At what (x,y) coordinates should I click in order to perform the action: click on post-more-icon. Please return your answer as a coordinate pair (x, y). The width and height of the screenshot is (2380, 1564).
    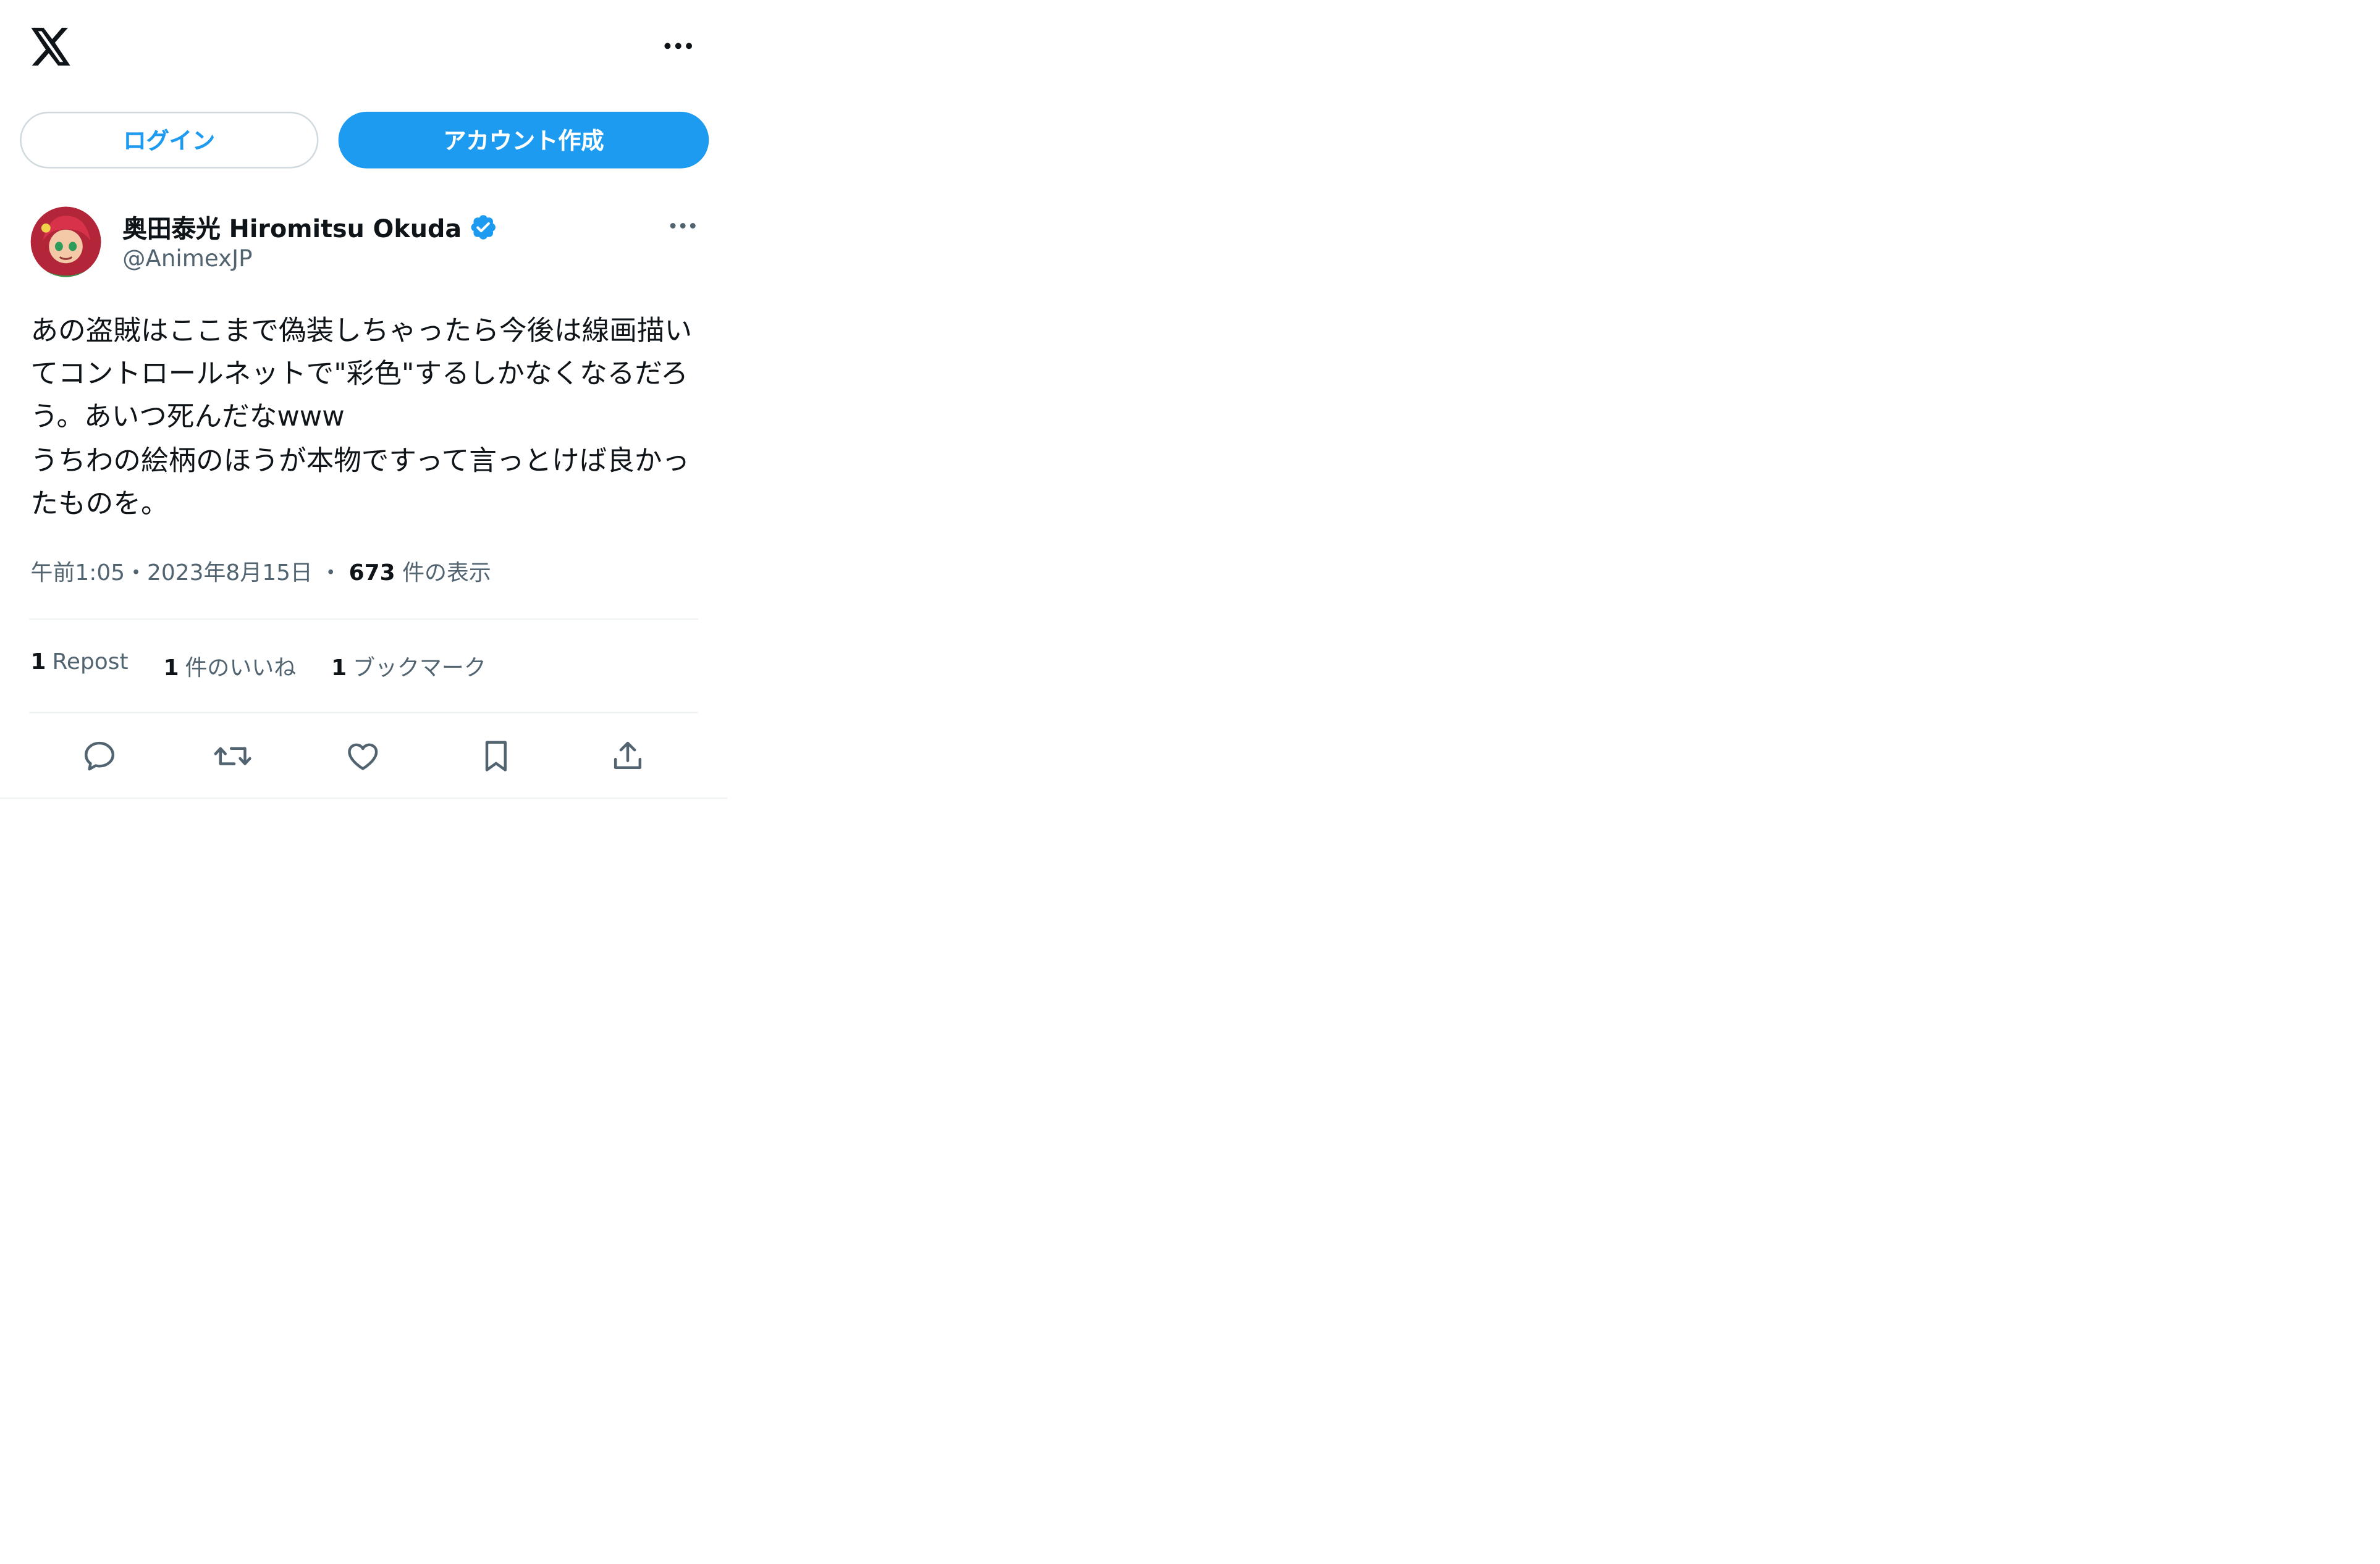
    Looking at the image, I should click on (683, 225).